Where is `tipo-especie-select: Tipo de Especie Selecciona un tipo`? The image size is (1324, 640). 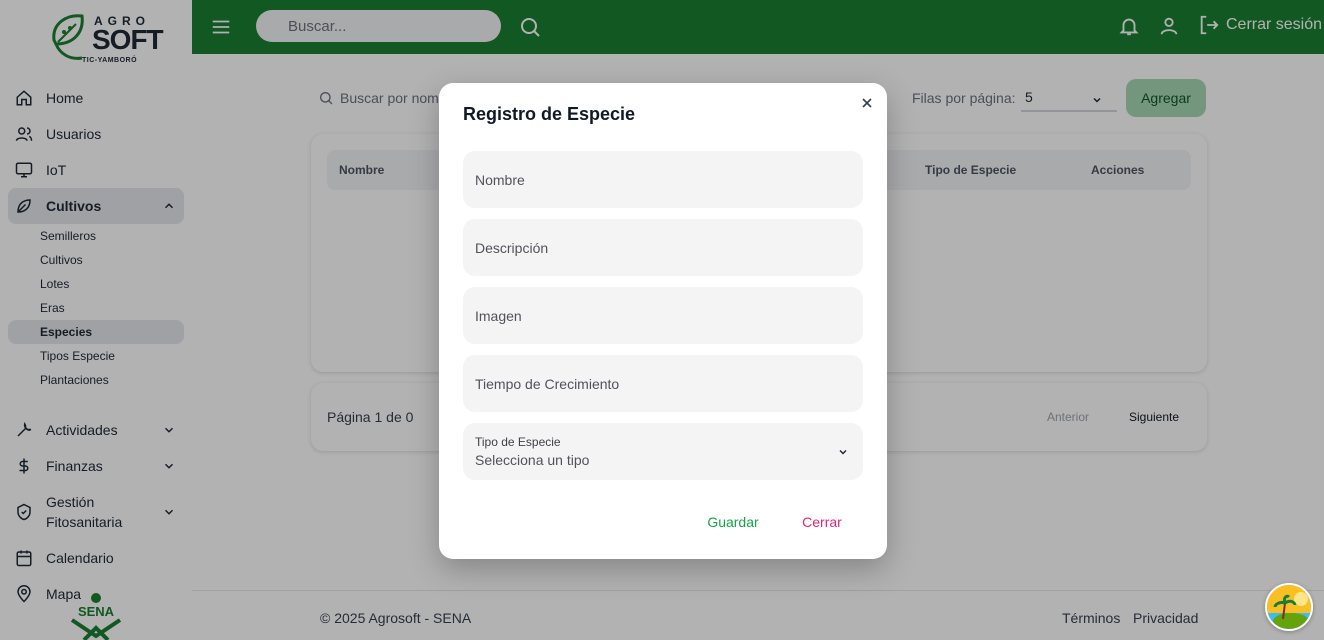 tipo-especie-select: Tipo de Especie Selecciona un tipo is located at coordinates (663, 451).